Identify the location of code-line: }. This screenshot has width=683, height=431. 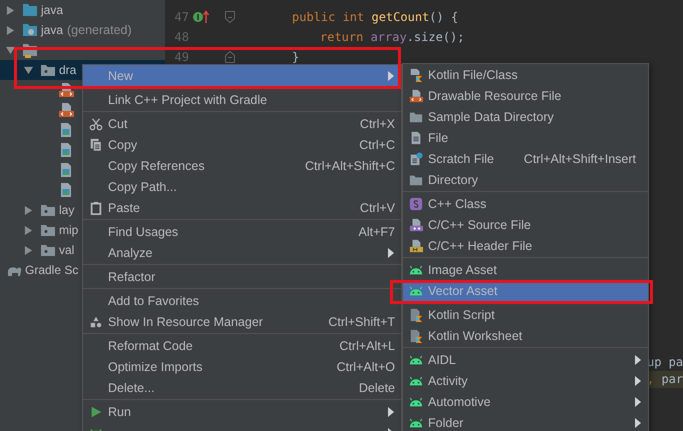
(296, 57).